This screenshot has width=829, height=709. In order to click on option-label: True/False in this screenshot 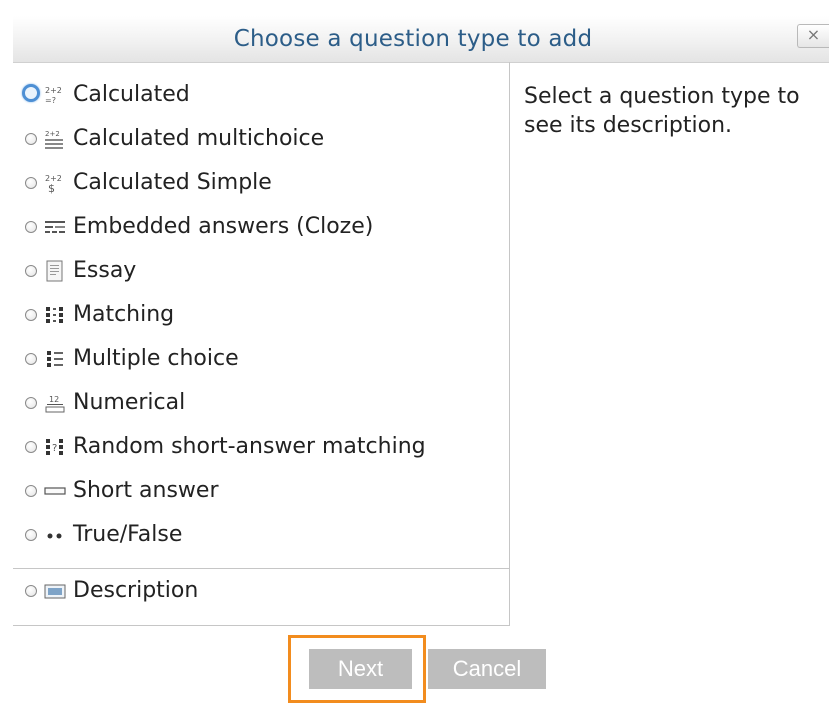, I will do `click(128, 534)`.